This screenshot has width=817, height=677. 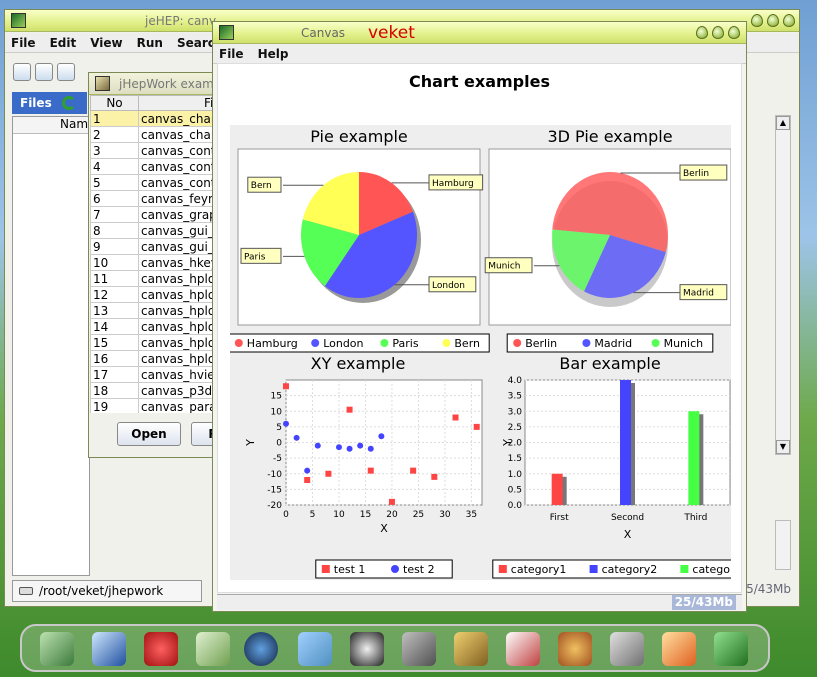 What do you see at coordinates (114, 150) in the screenshot?
I see `row-number: 3` at bounding box center [114, 150].